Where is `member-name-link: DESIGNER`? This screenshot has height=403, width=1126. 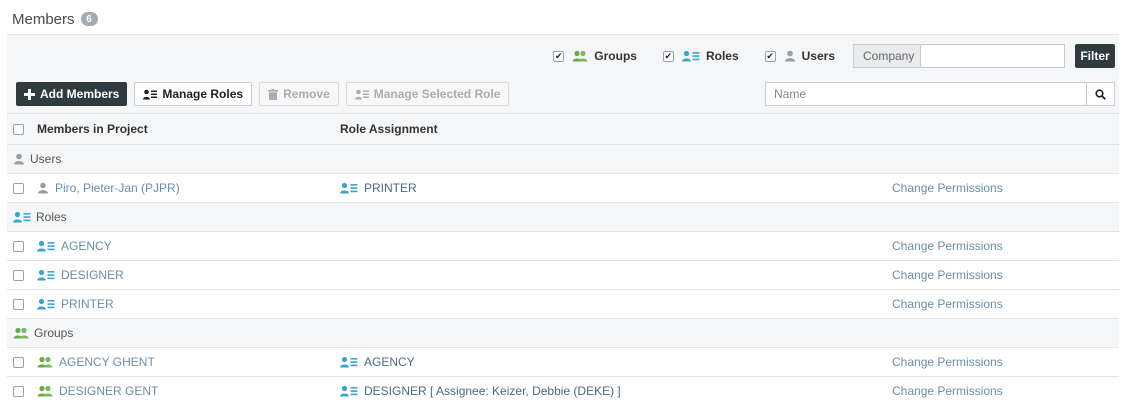 member-name-link: DESIGNER is located at coordinates (92, 275).